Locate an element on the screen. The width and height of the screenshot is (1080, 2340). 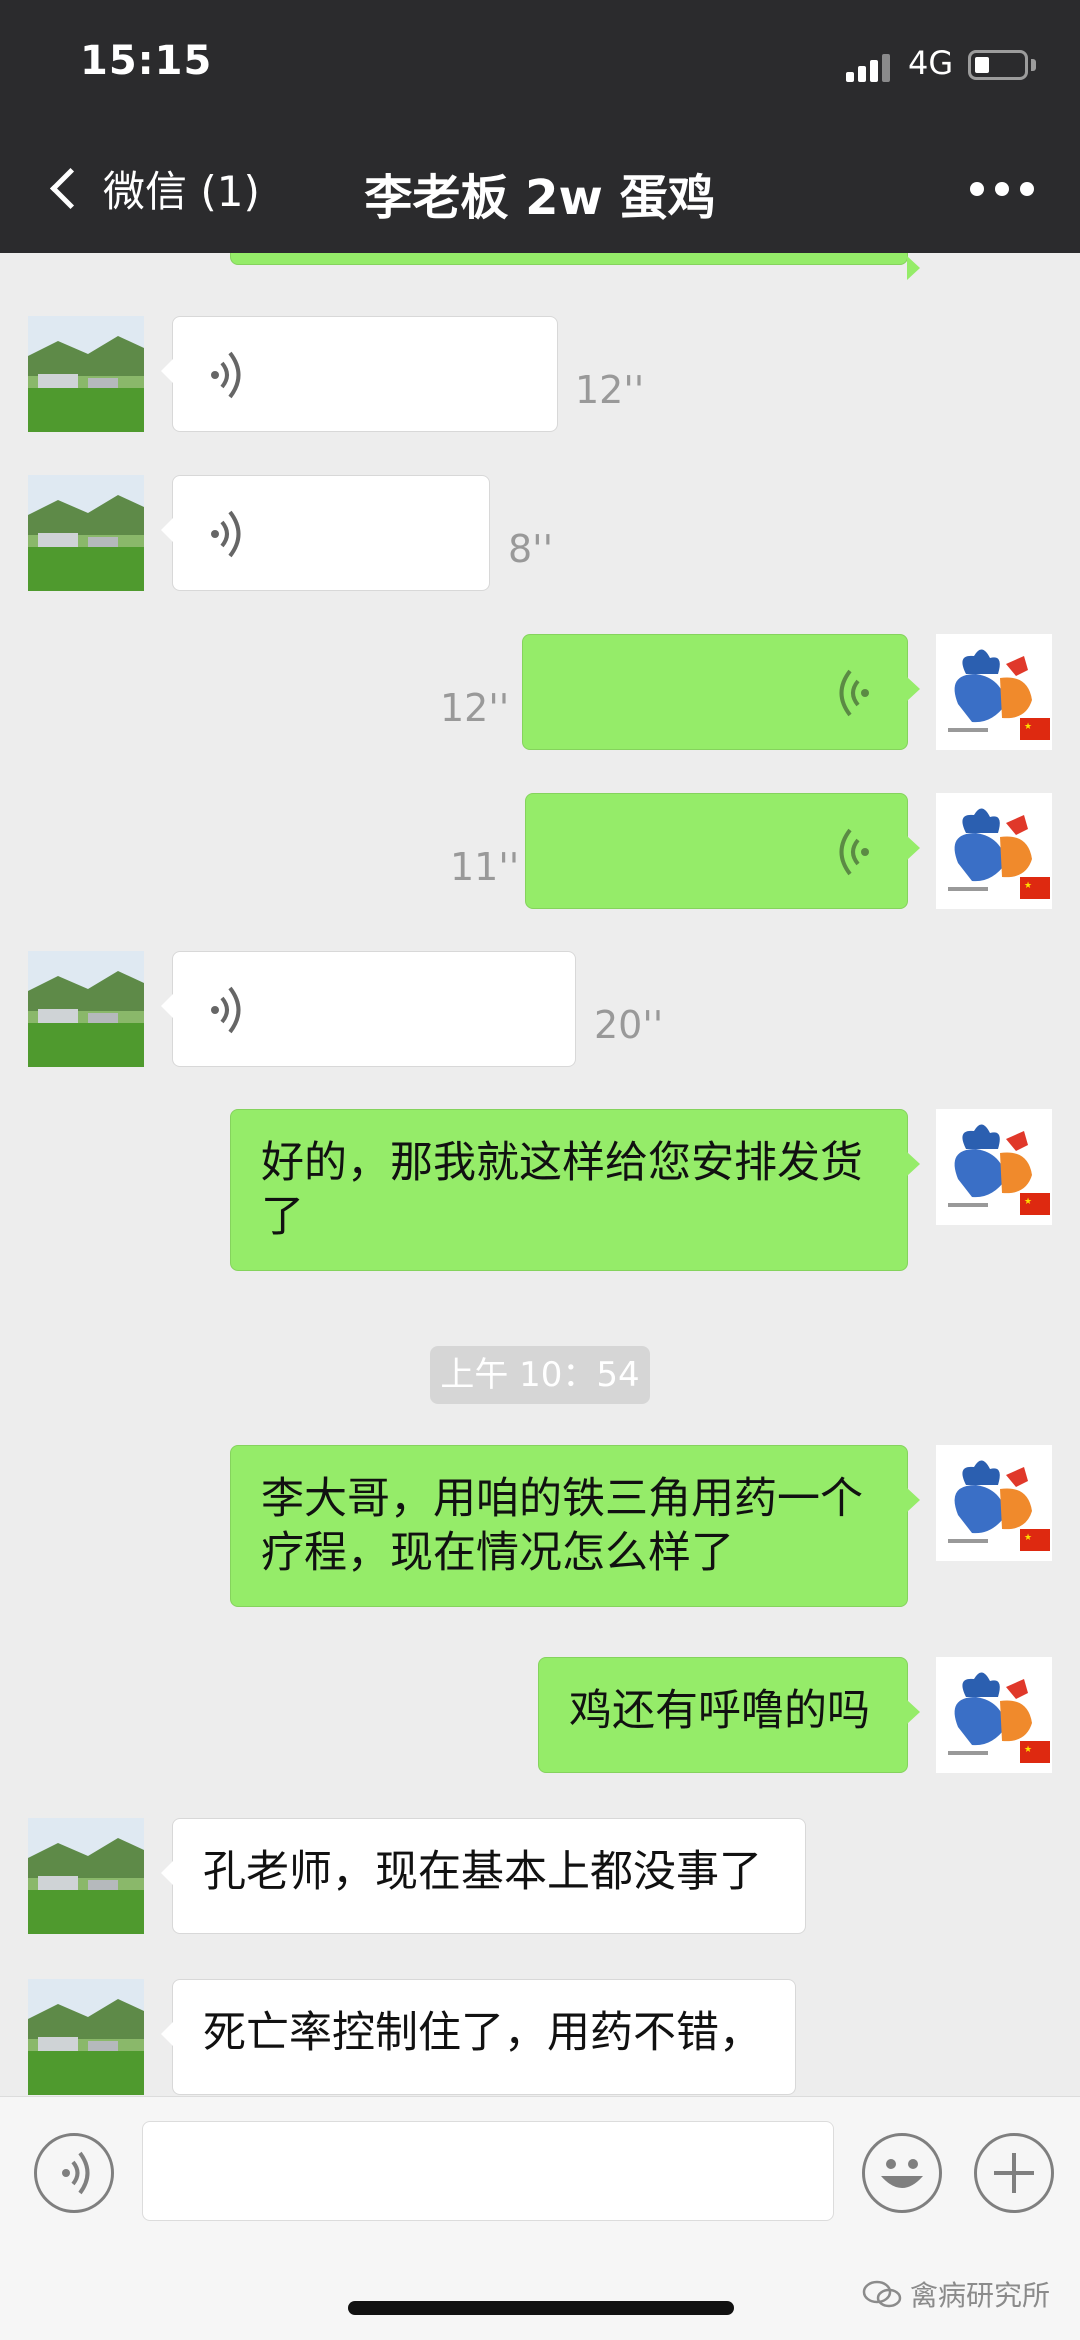
message-row: 12'' ★ is located at coordinates (540, 692).